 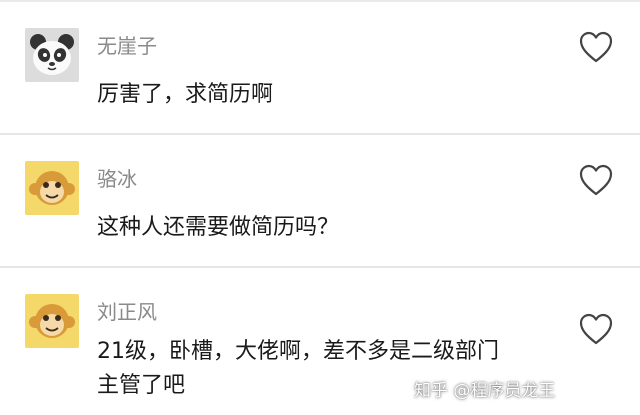 I want to click on panda-avatar-icon, so click(x=52, y=55).